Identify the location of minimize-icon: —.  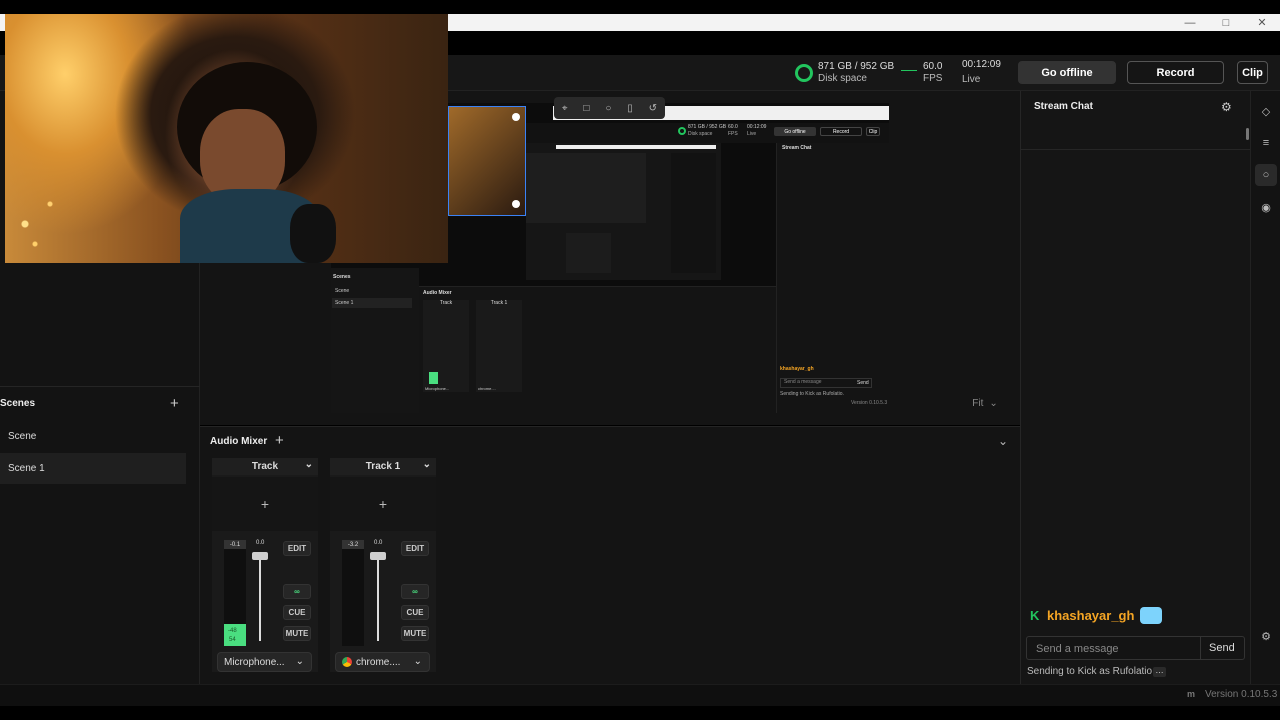
(1190, 22).